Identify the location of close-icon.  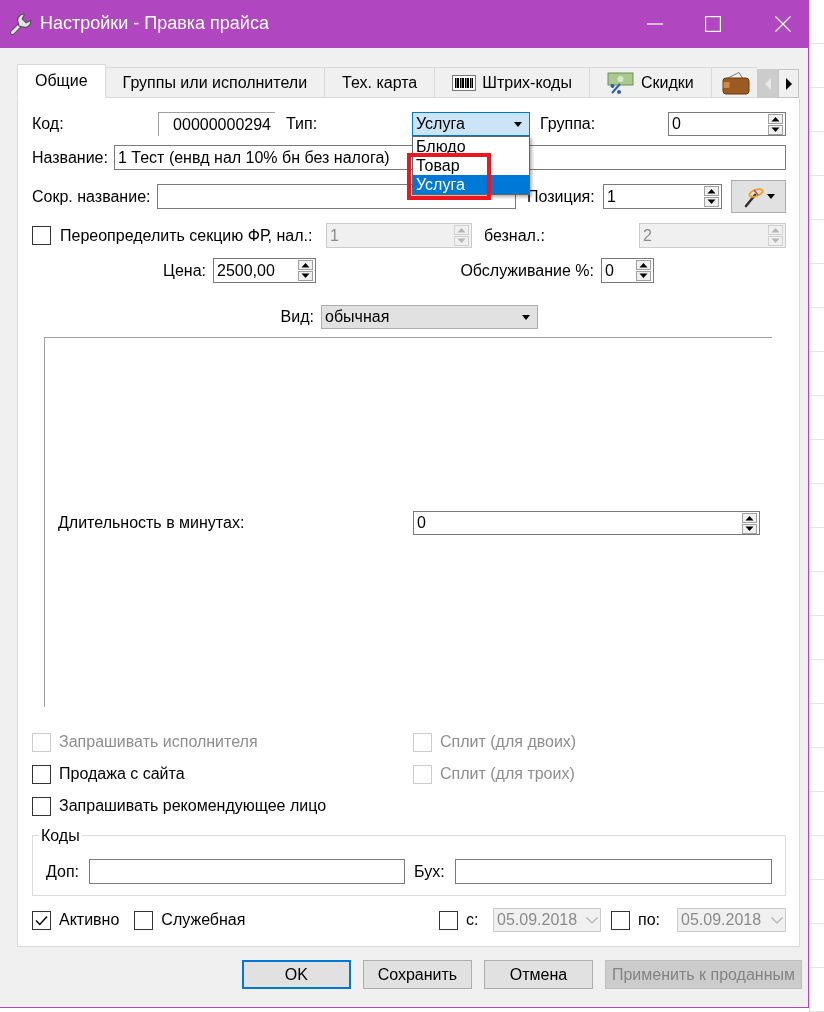
(783, 24).